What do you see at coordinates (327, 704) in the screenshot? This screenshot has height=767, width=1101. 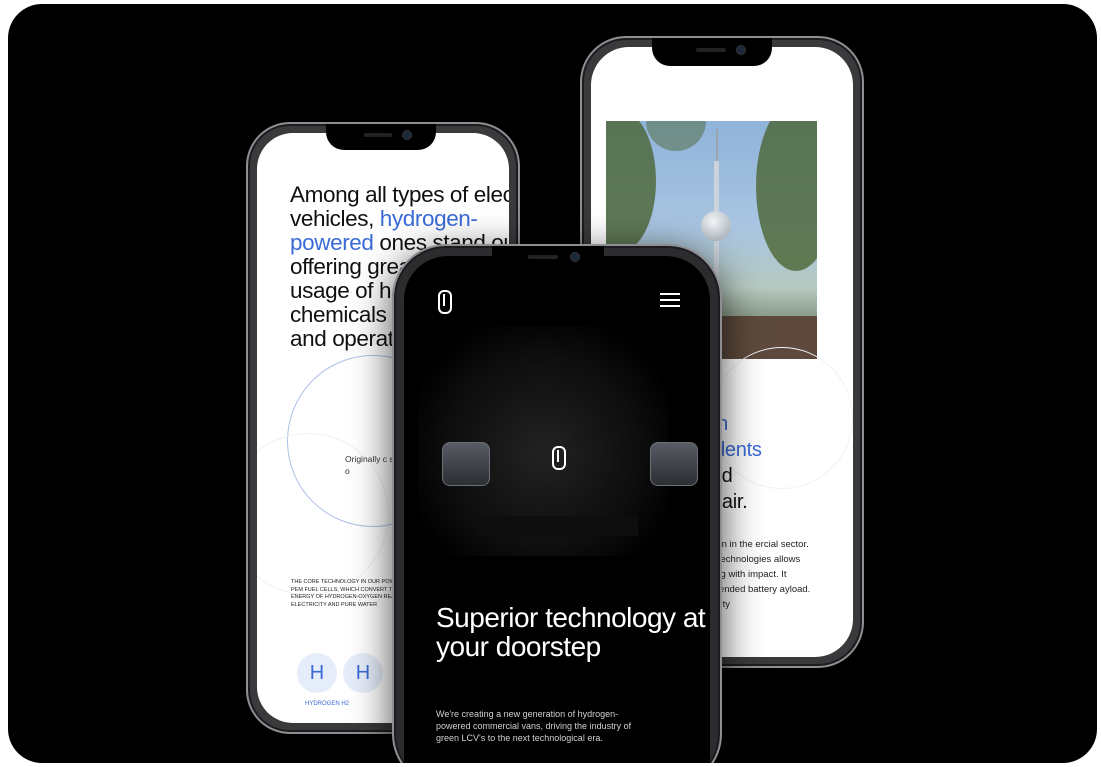 I see `hydrogen-label: HYDROGEN H2` at bounding box center [327, 704].